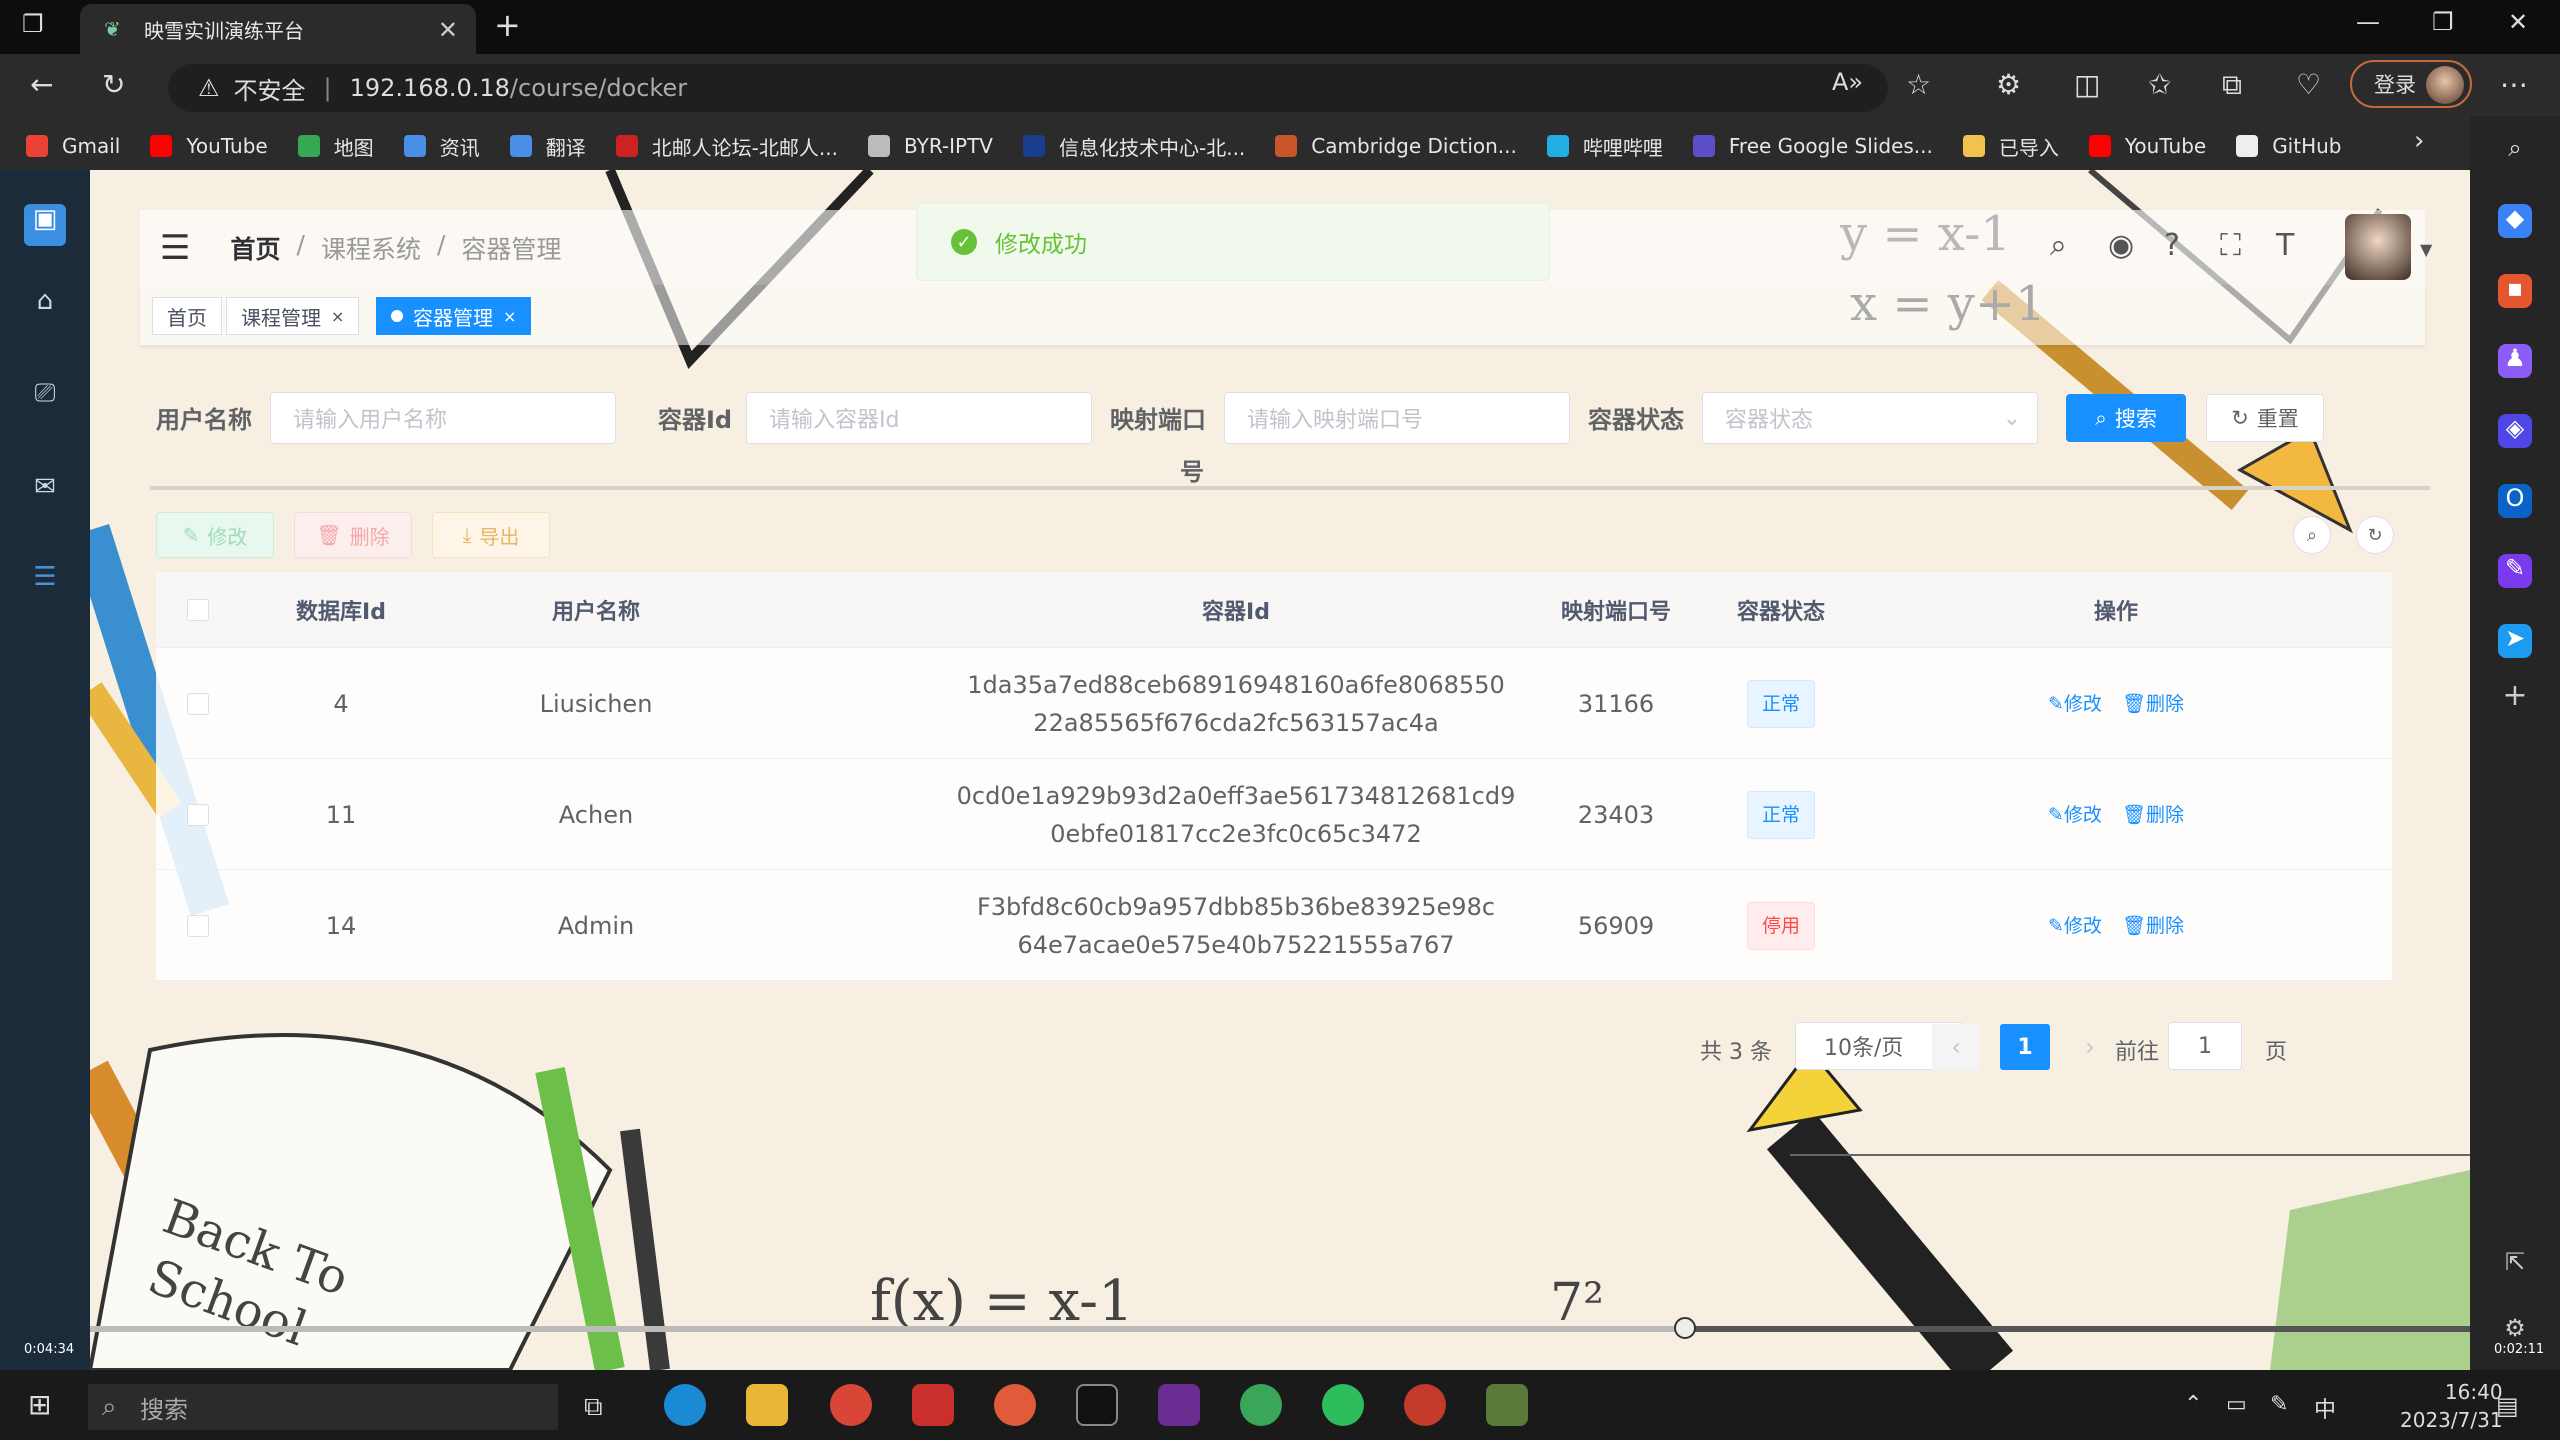 This screenshot has height=1440, width=2560. What do you see at coordinates (41, 84) in the screenshot?
I see `back-icon: ←` at bounding box center [41, 84].